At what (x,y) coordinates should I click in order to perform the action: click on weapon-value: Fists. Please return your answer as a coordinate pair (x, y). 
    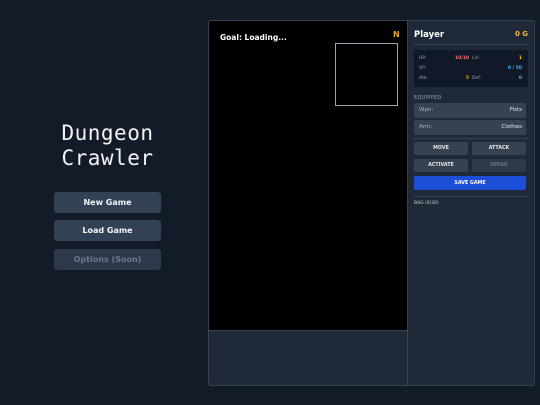
    Looking at the image, I should click on (515, 110).